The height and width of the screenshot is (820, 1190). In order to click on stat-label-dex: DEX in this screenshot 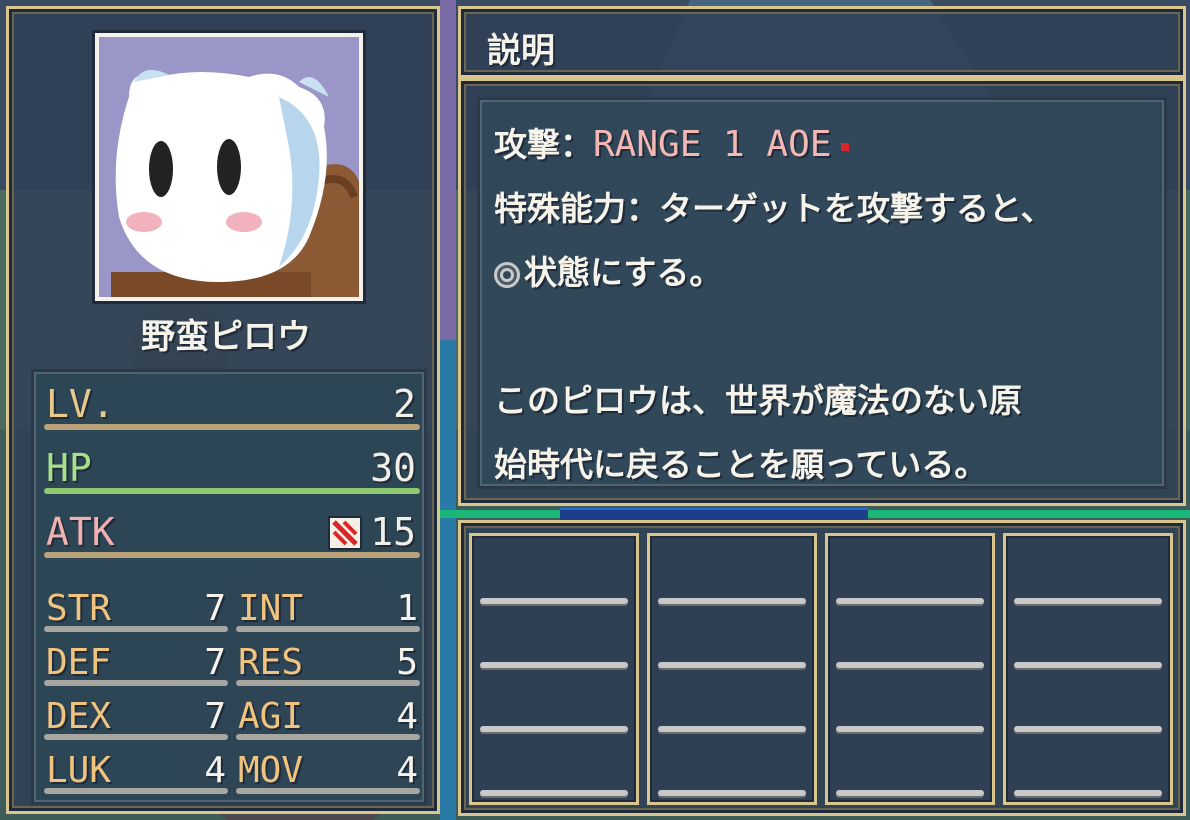, I will do `click(79, 716)`.